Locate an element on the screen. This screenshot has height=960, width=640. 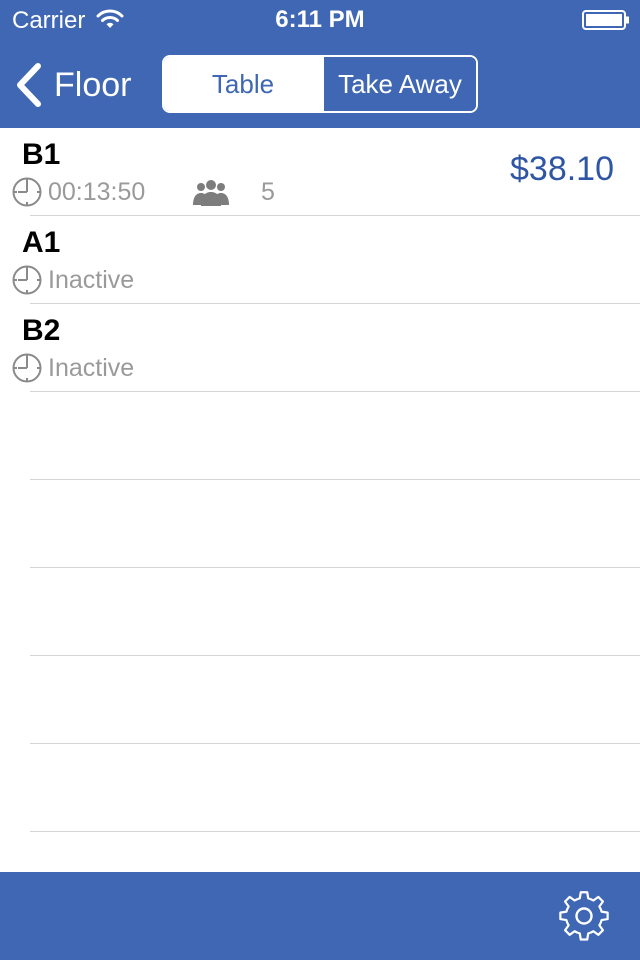
back-button: Floor is located at coordinates (72, 85).